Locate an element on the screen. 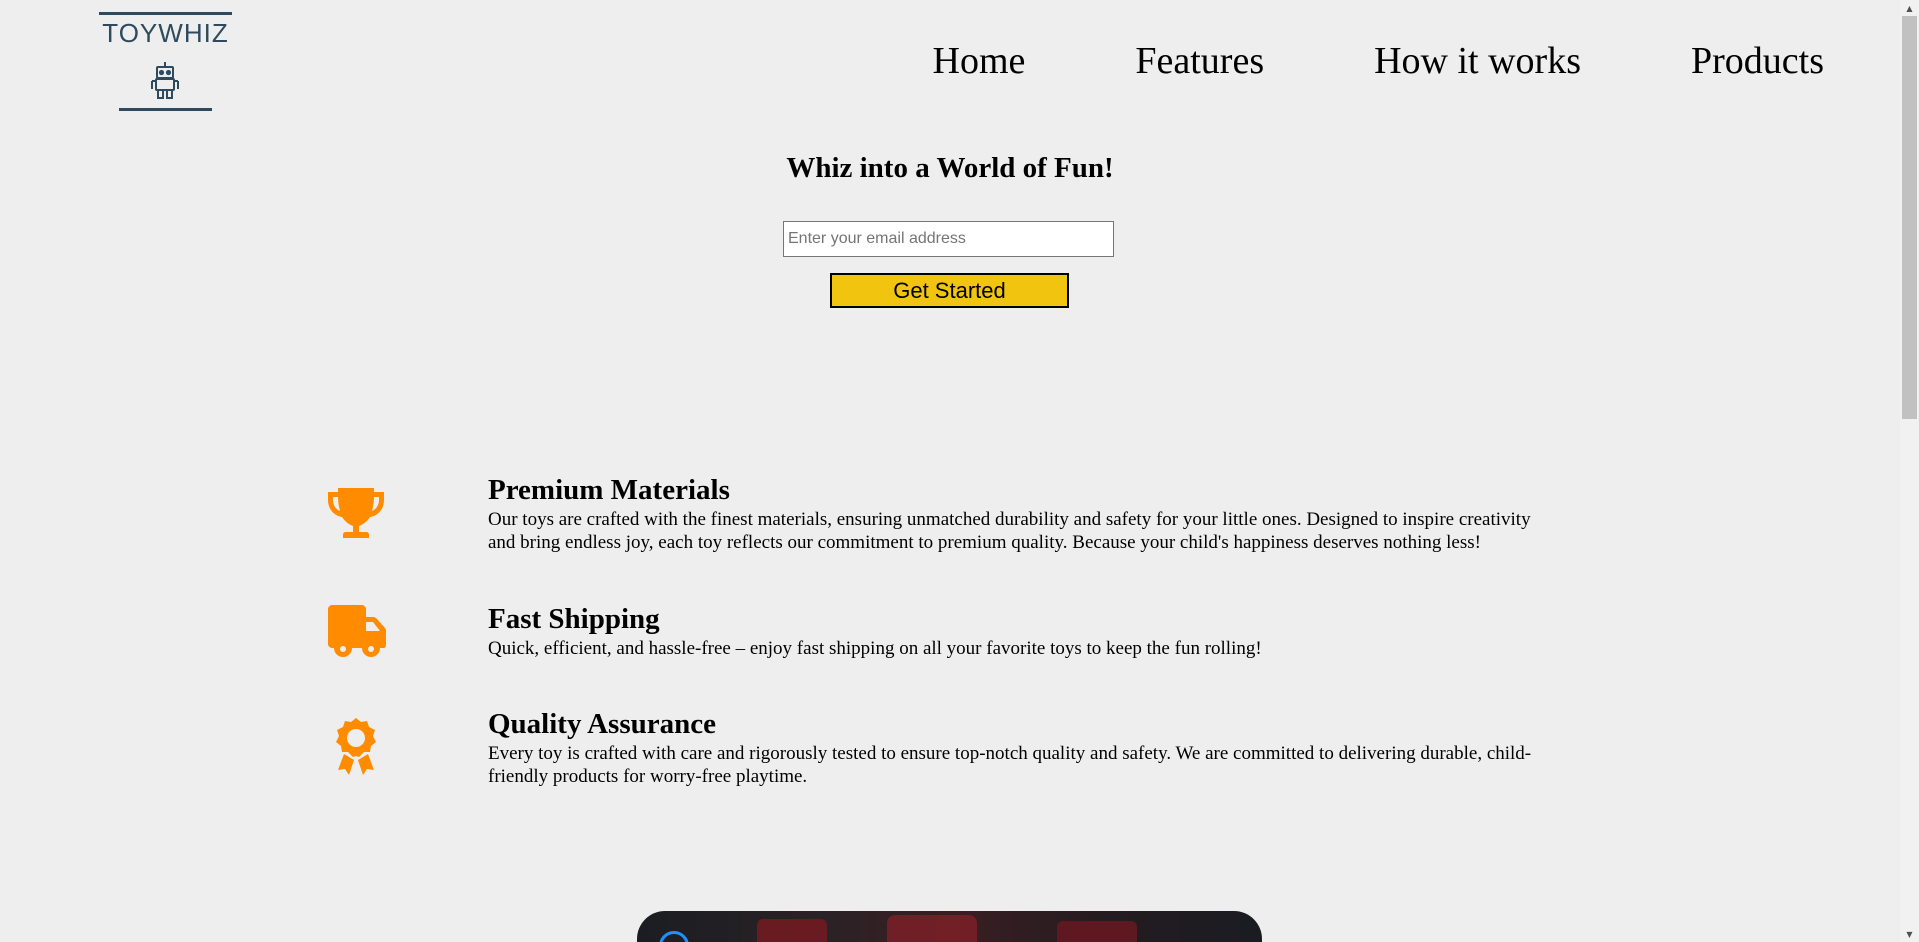 Image resolution: width=1919 pixels, height=942 pixels. scrollbar-thumb is located at coordinates (1909, 217).